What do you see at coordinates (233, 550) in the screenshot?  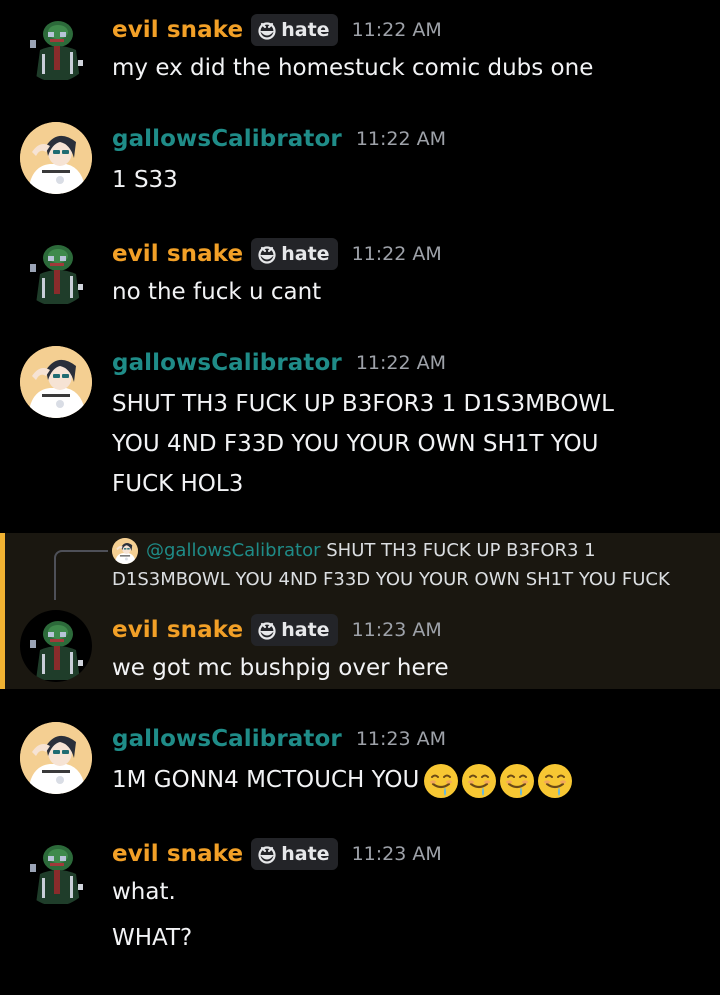 I see `reply-mention: @gallowsCalibrator` at bounding box center [233, 550].